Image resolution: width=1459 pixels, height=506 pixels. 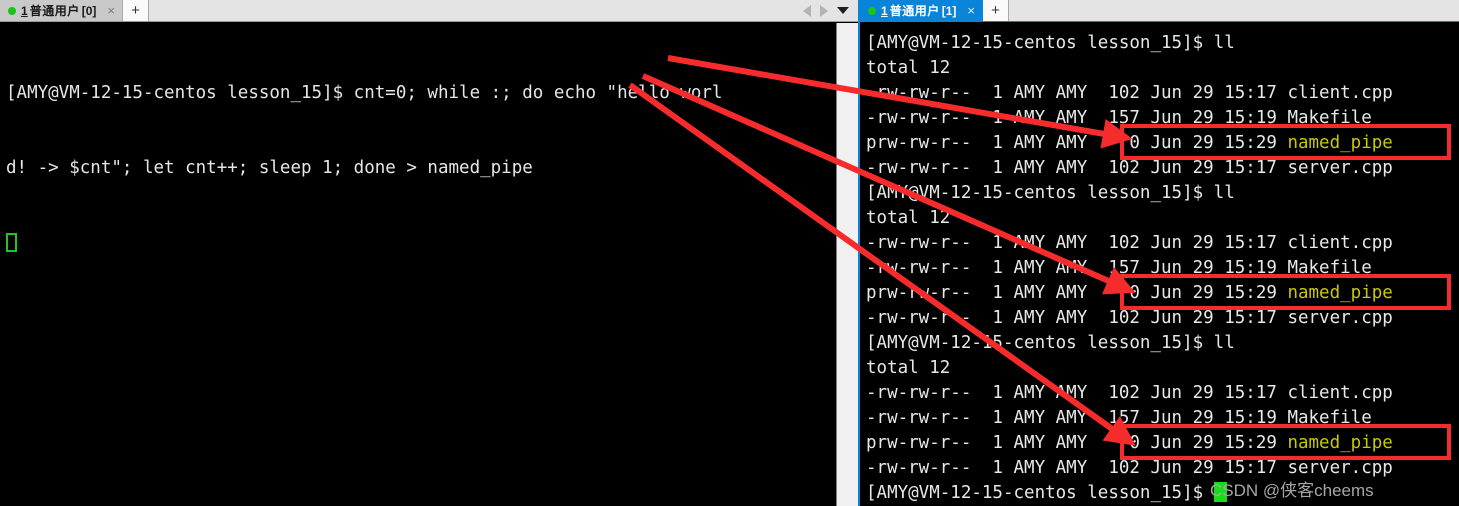 I want to click on right-tab-number: 1, so click(x=884, y=11).